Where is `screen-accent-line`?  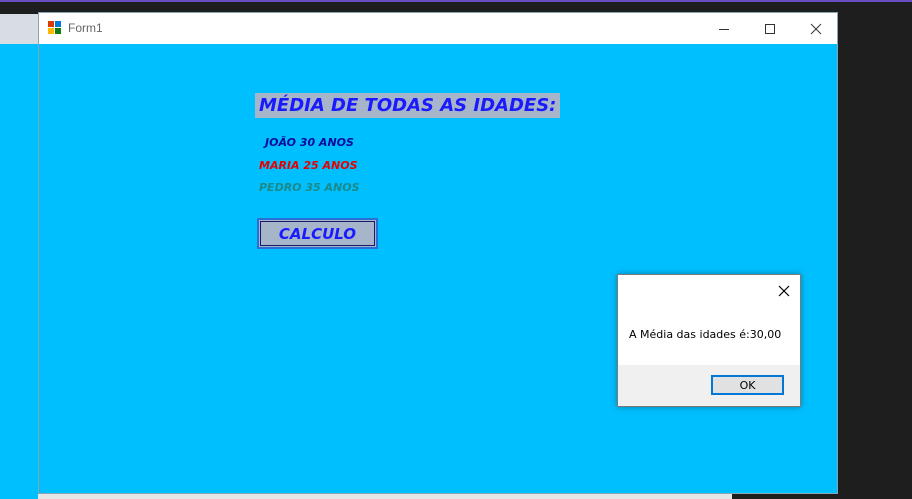 screen-accent-line is located at coordinates (456, 1).